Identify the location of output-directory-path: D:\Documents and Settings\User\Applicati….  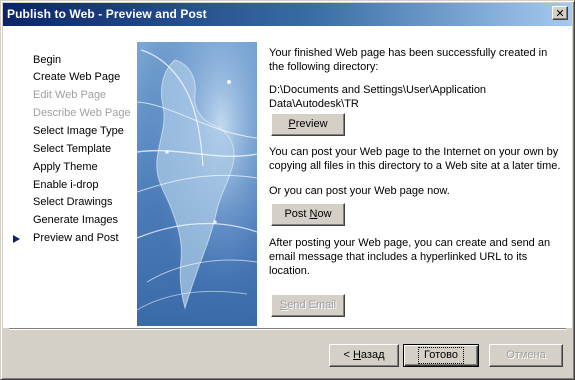
(378, 97).